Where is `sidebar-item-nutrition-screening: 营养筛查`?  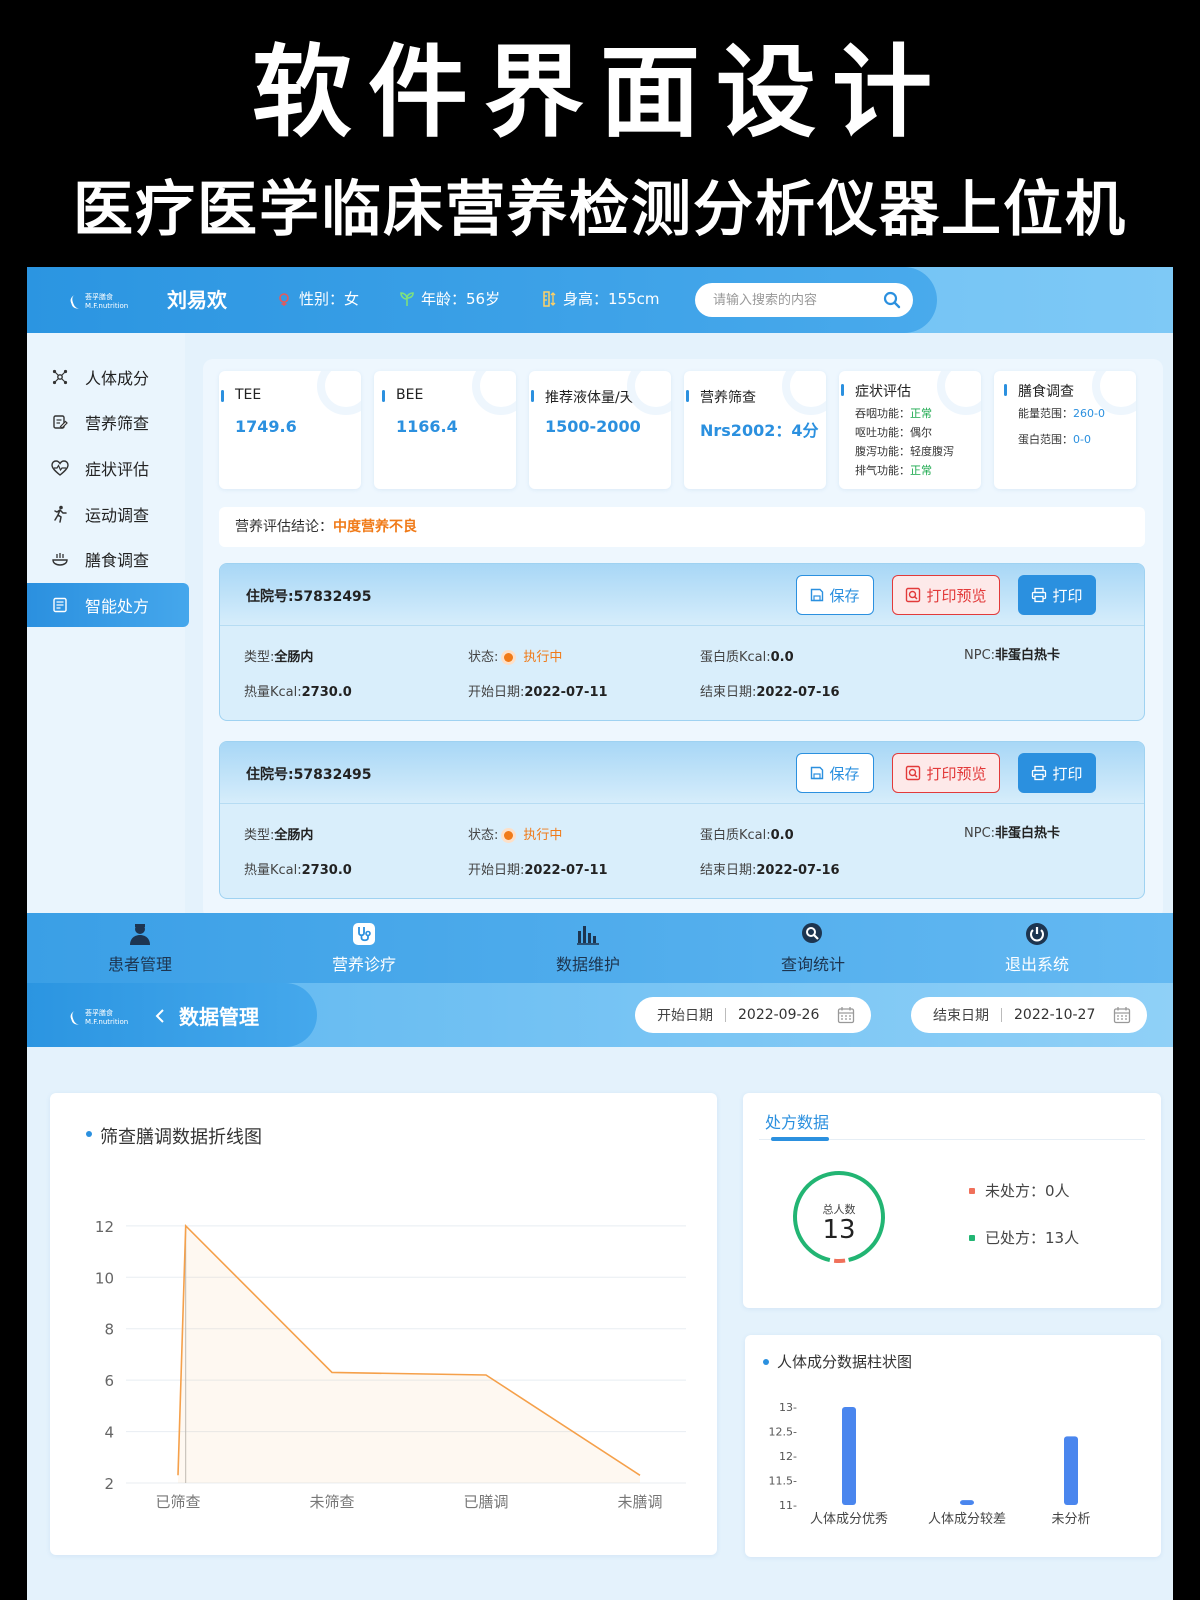 sidebar-item-nutrition-screening: 营养筛查 is located at coordinates (108, 422).